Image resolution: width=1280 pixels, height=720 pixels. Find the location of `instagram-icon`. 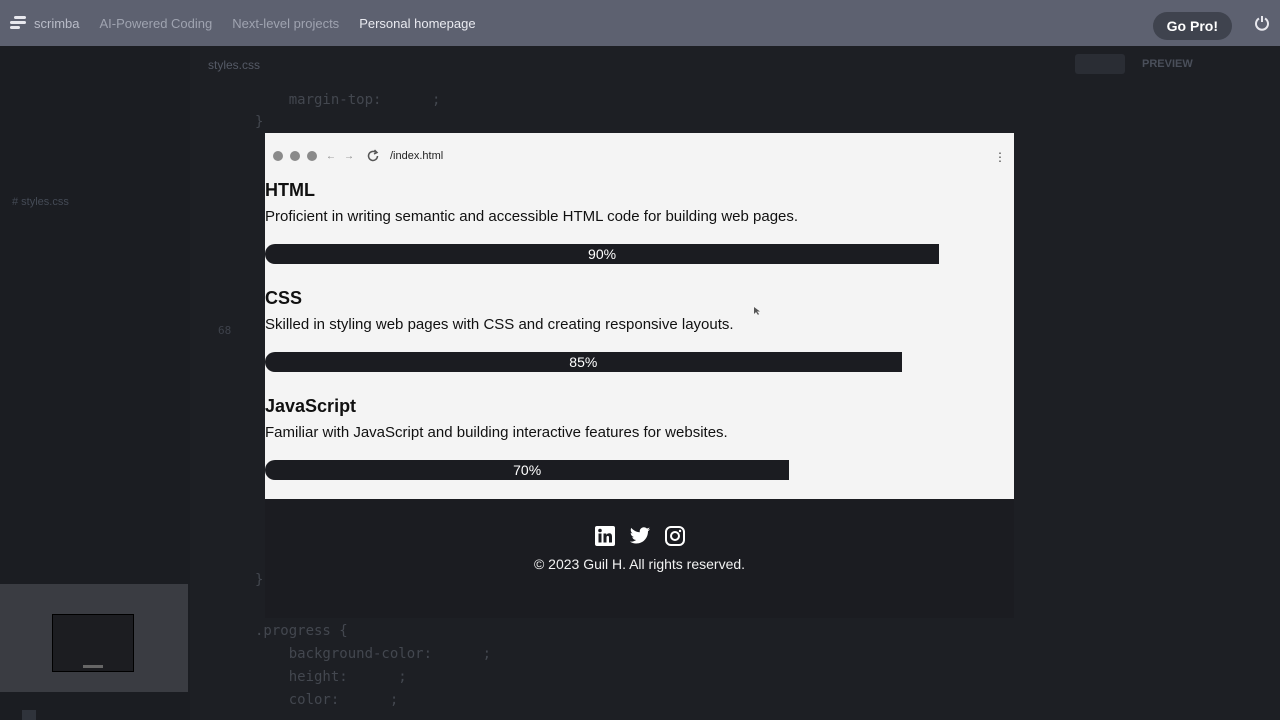

instagram-icon is located at coordinates (675, 536).